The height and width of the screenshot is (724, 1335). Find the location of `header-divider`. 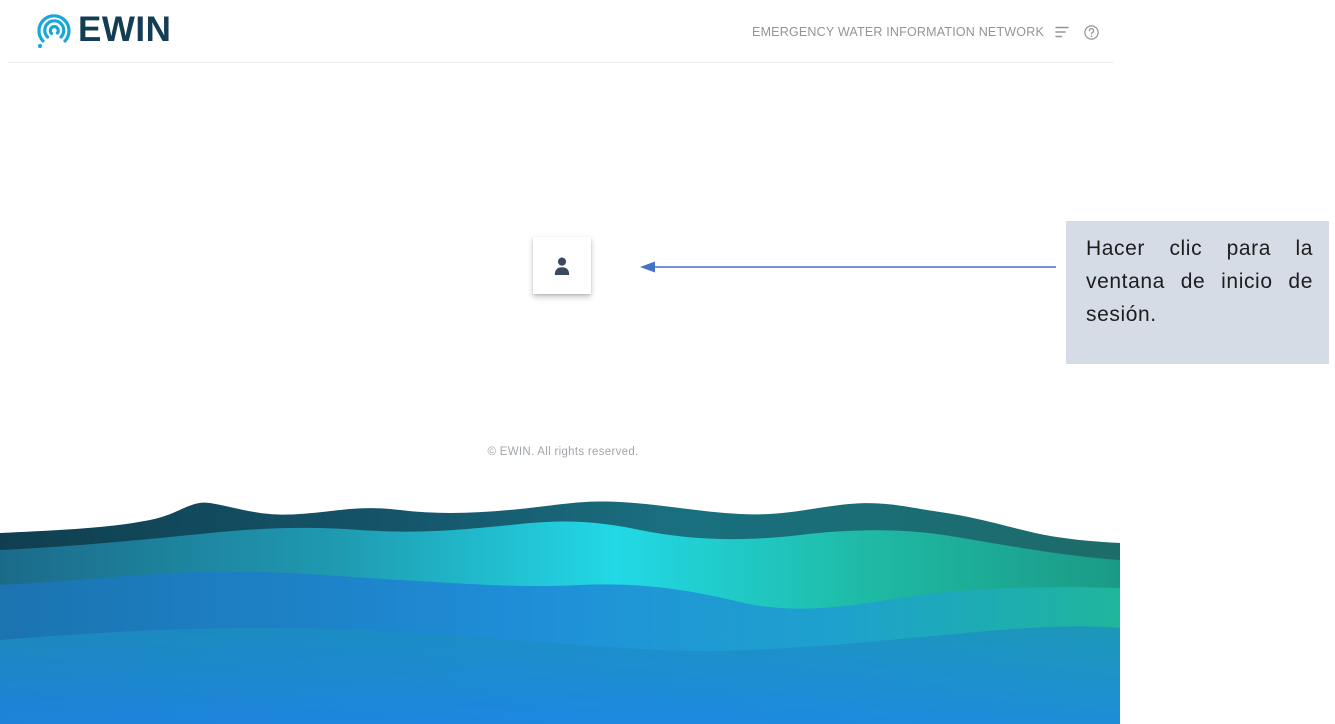

header-divider is located at coordinates (561, 62).